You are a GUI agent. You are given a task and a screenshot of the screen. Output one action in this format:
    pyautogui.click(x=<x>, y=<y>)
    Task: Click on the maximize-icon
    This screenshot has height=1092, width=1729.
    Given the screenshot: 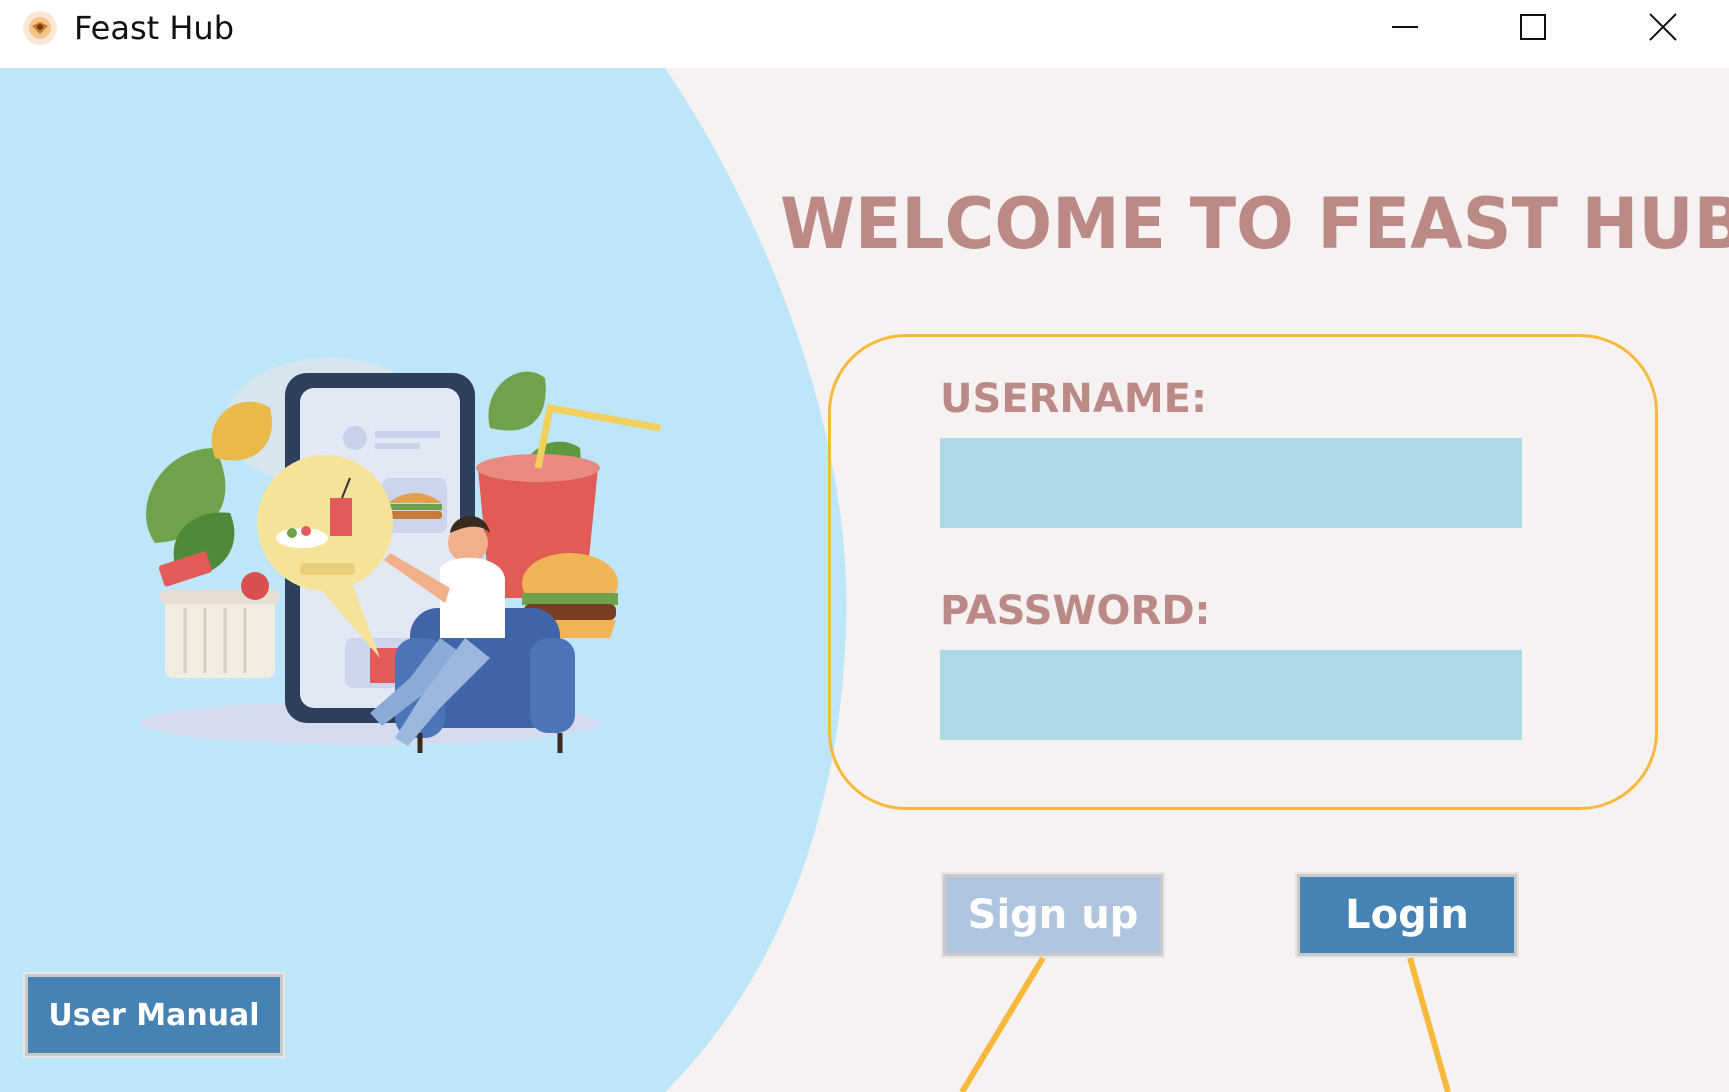 What is the action you would take?
    pyautogui.click(x=1533, y=27)
    